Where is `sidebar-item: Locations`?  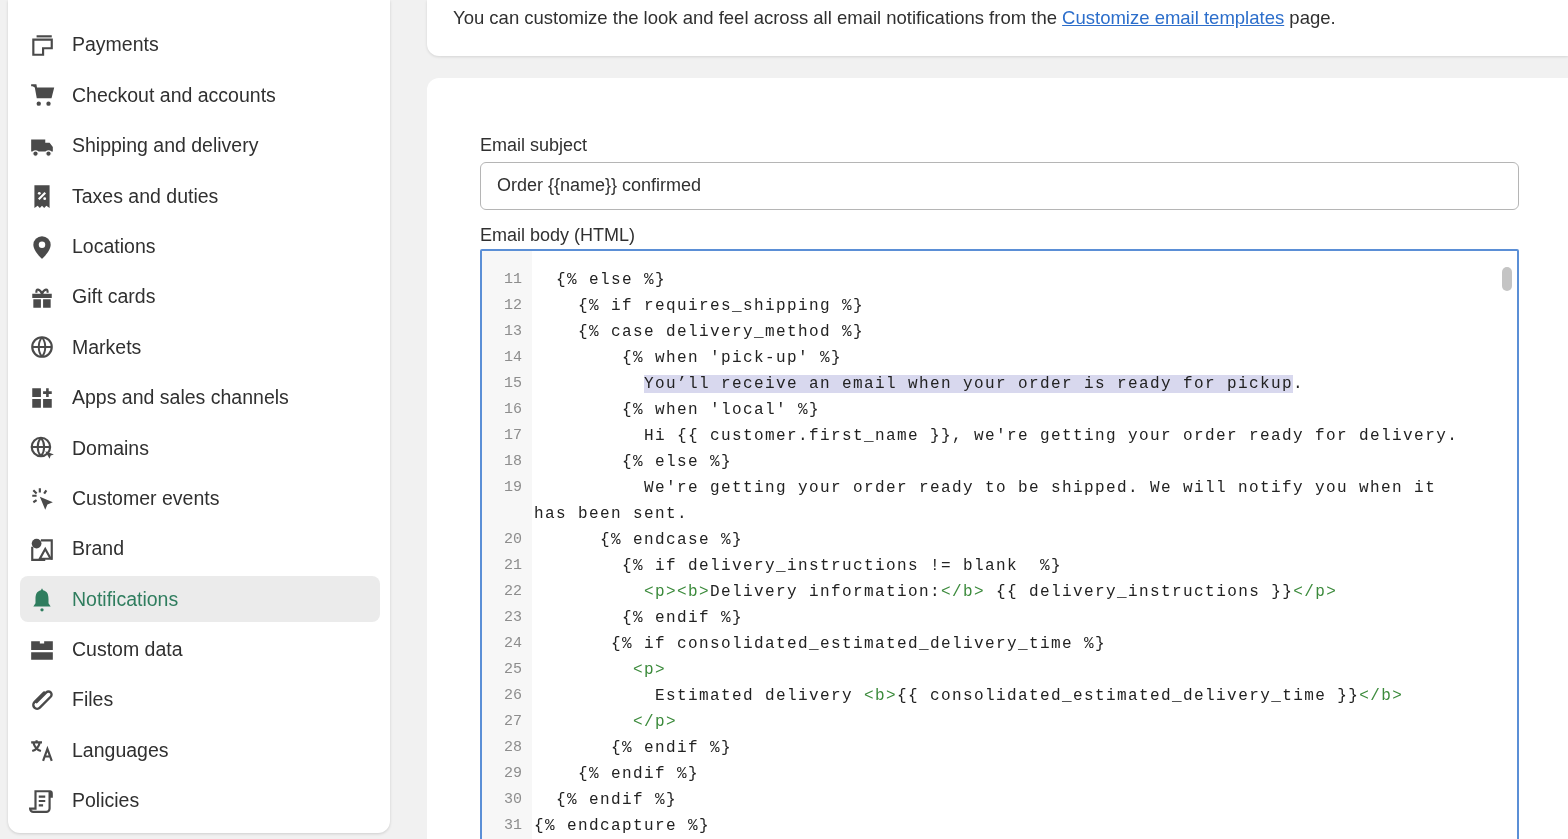 sidebar-item: Locations is located at coordinates (200, 246).